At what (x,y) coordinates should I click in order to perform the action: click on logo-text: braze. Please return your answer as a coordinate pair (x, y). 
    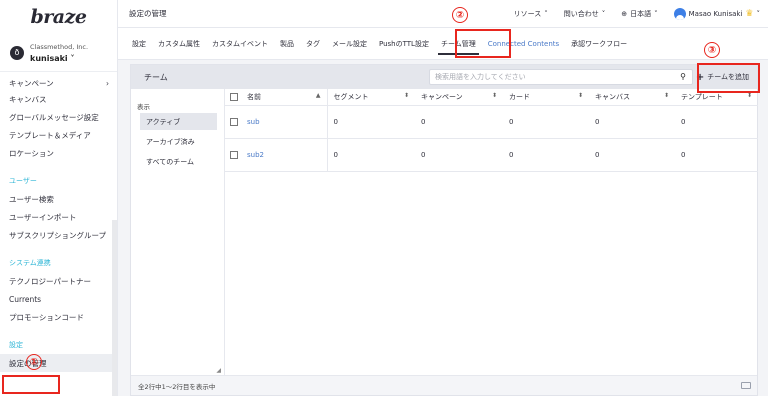
    Looking at the image, I should click on (58, 17).